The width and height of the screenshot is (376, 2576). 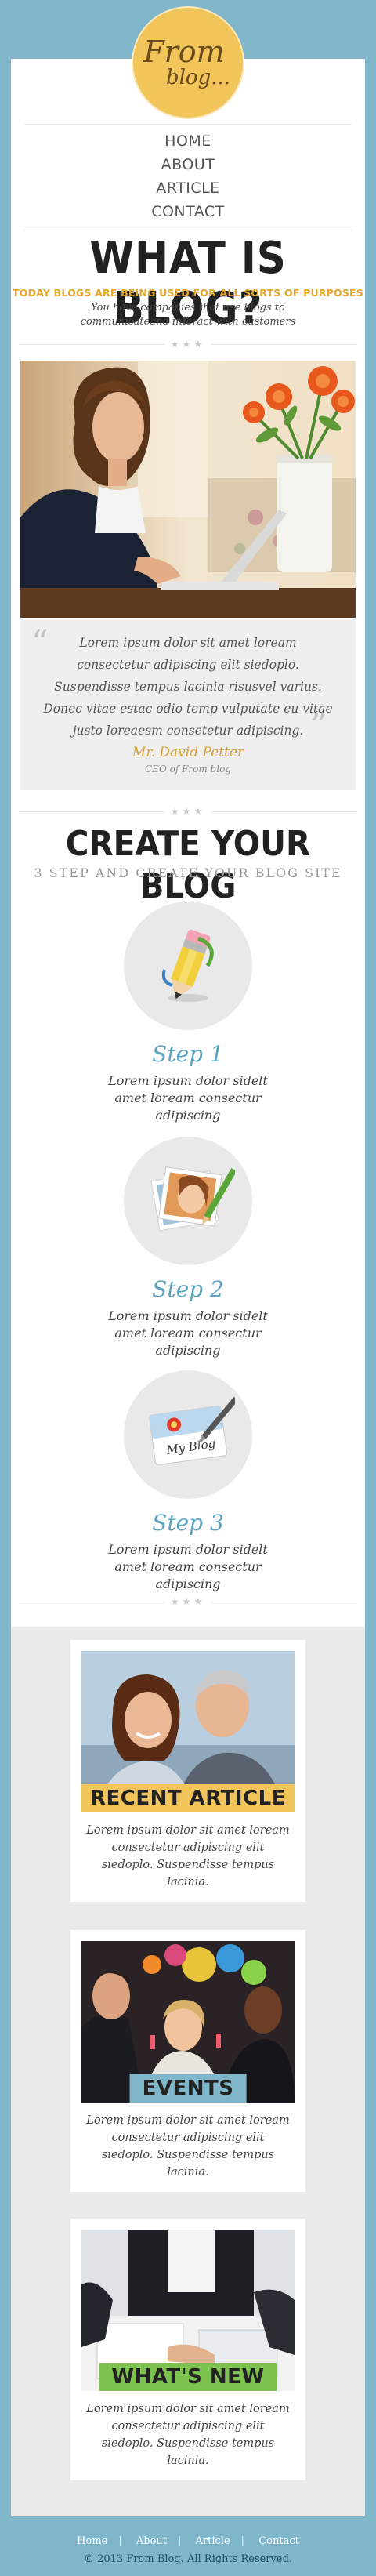 What do you see at coordinates (188, 2022) in the screenshot?
I see `card-image: EVENTS` at bounding box center [188, 2022].